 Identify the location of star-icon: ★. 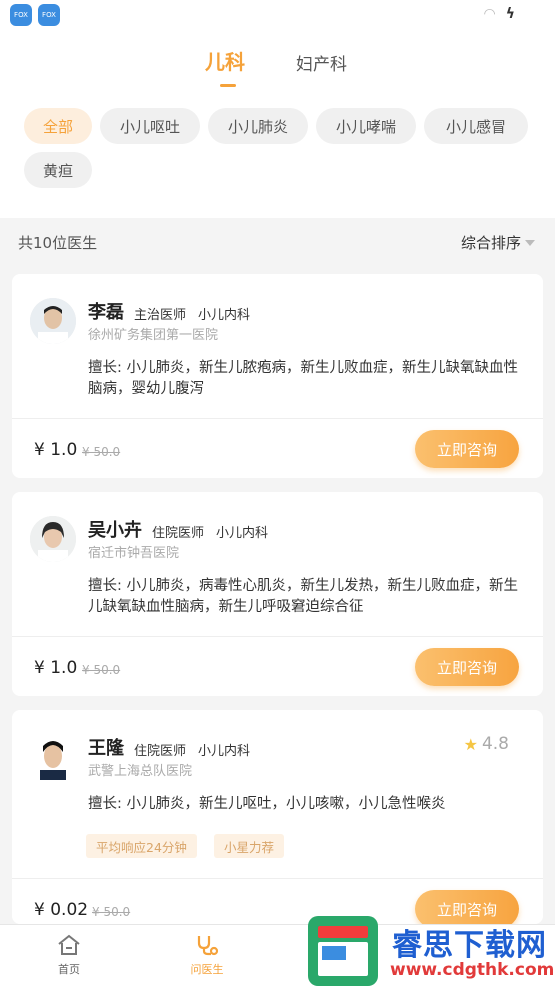
(470, 744).